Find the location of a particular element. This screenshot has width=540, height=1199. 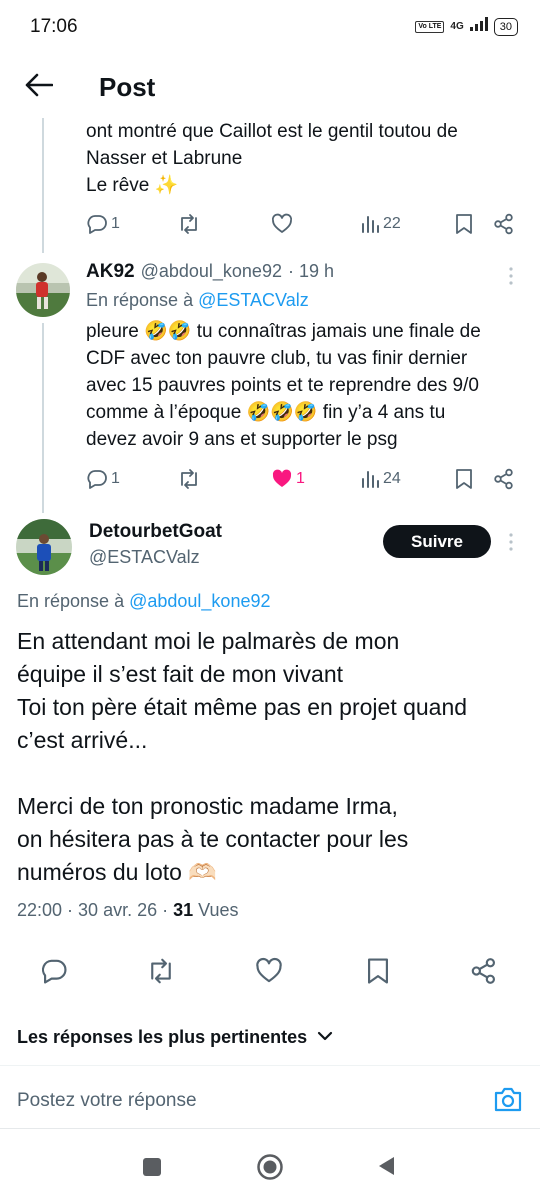

network-type: 4G is located at coordinates (457, 26).